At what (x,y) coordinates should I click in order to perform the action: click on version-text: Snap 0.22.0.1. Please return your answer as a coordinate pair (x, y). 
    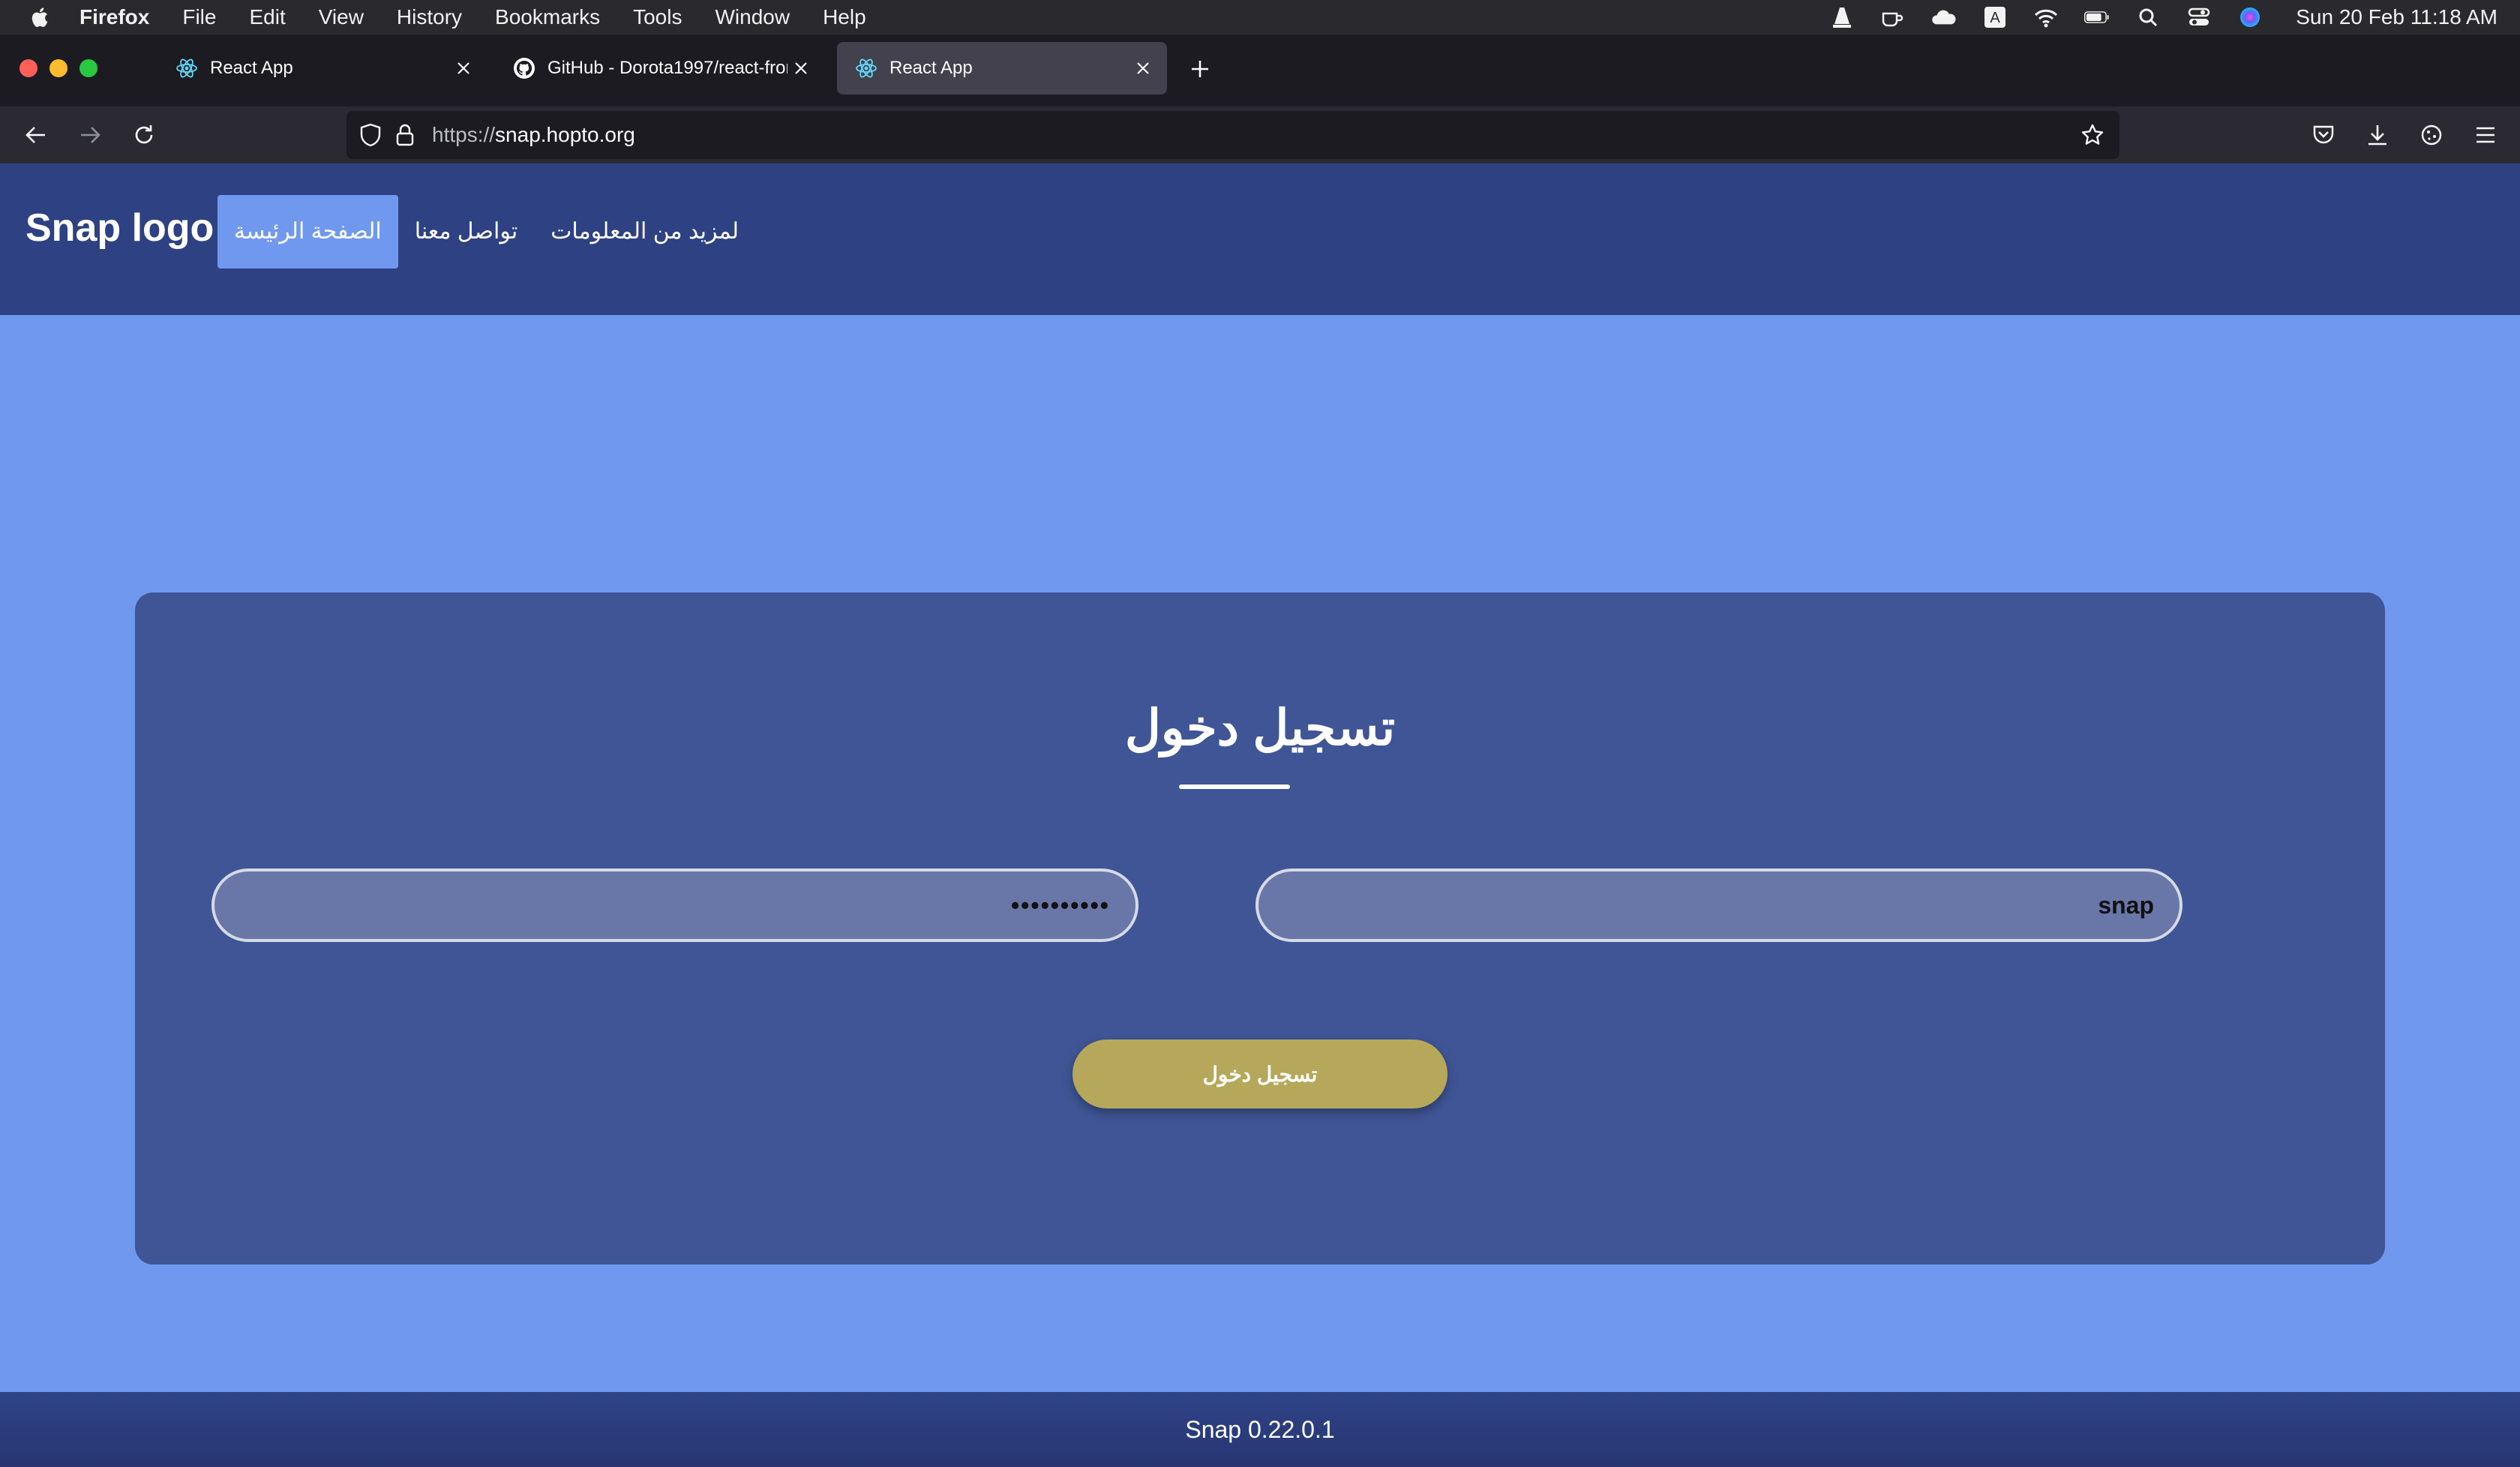
    Looking at the image, I should click on (1260, 1429).